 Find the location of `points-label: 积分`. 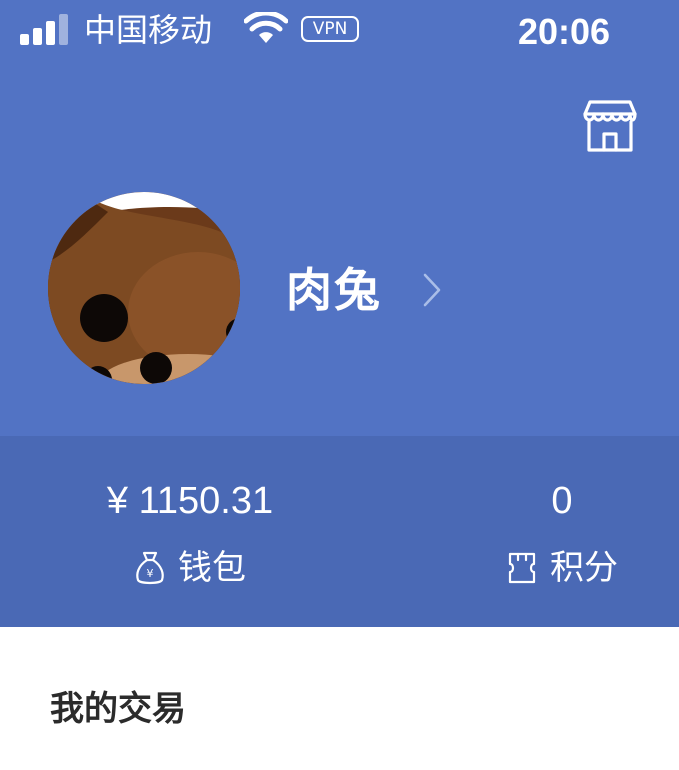

points-label: 积分 is located at coordinates (584, 568).